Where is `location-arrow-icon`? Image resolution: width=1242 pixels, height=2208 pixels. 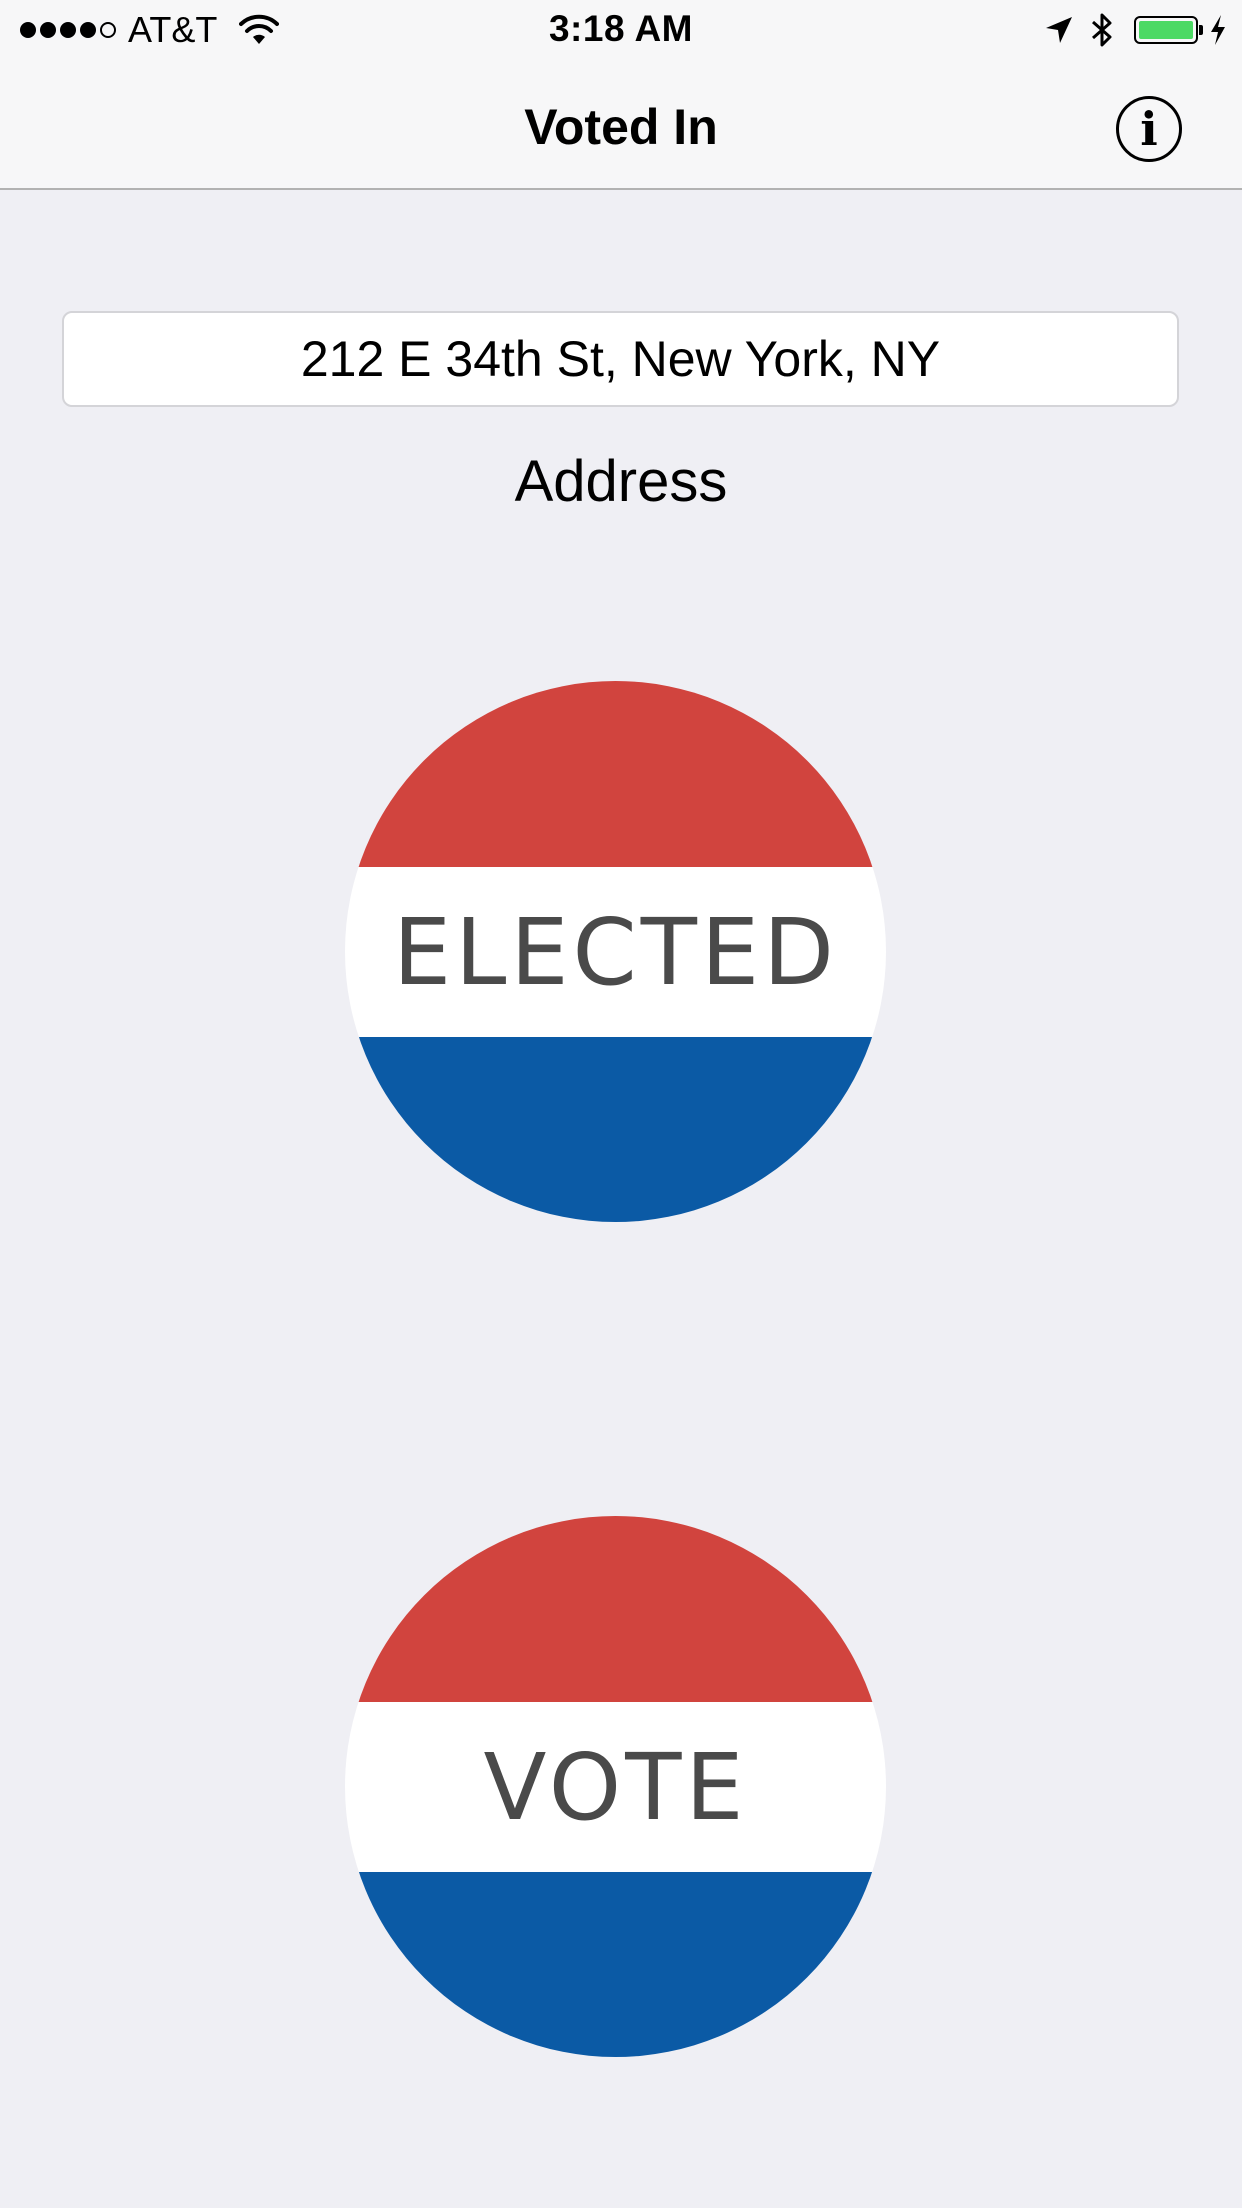 location-arrow-icon is located at coordinates (1059, 30).